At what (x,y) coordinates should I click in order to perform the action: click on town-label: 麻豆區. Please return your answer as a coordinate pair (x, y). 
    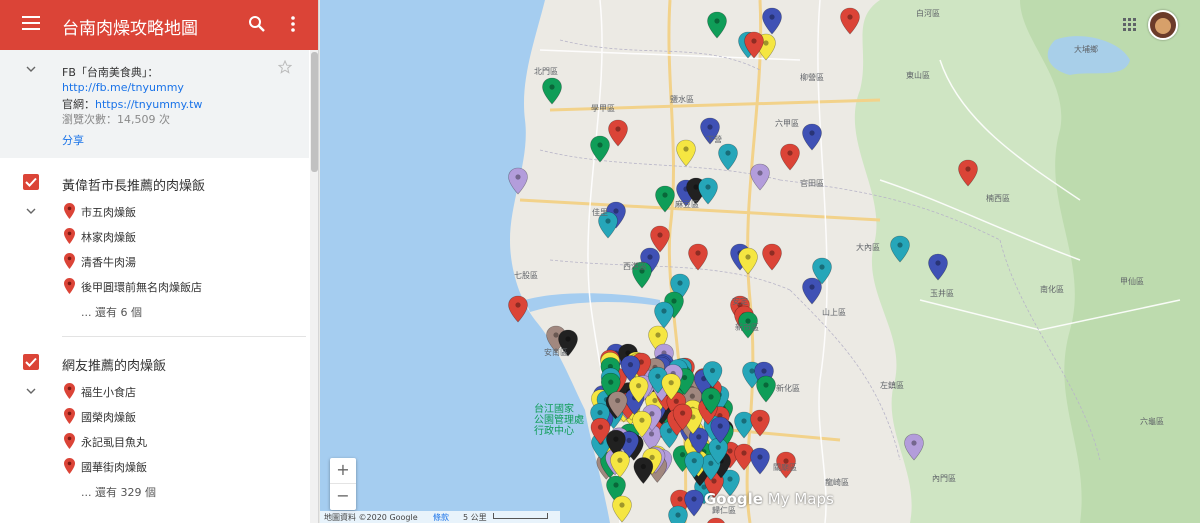
    Looking at the image, I should click on (687, 204).